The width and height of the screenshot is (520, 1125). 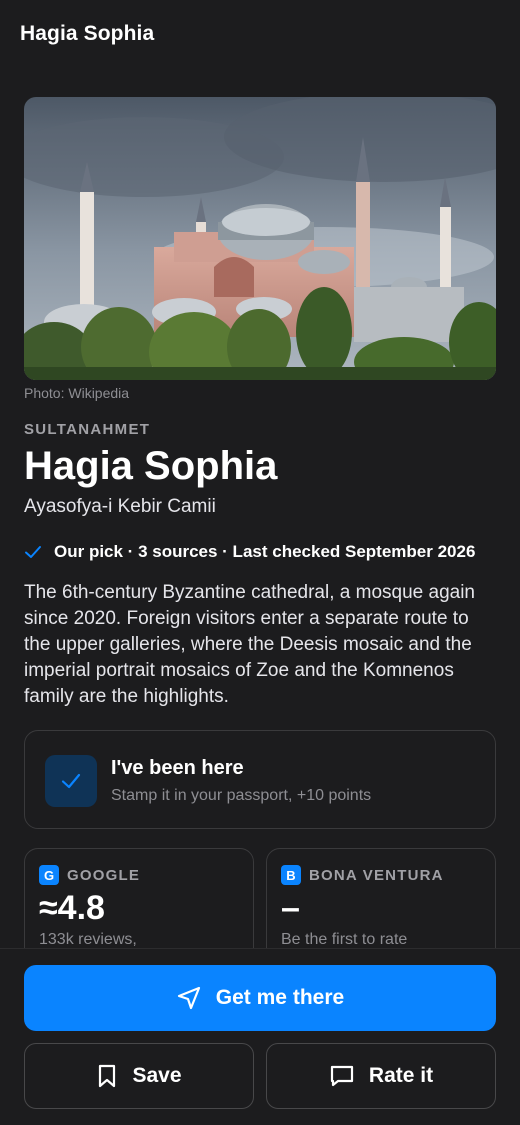 What do you see at coordinates (280, 997) in the screenshot?
I see `get-me-there-label: Get me there` at bounding box center [280, 997].